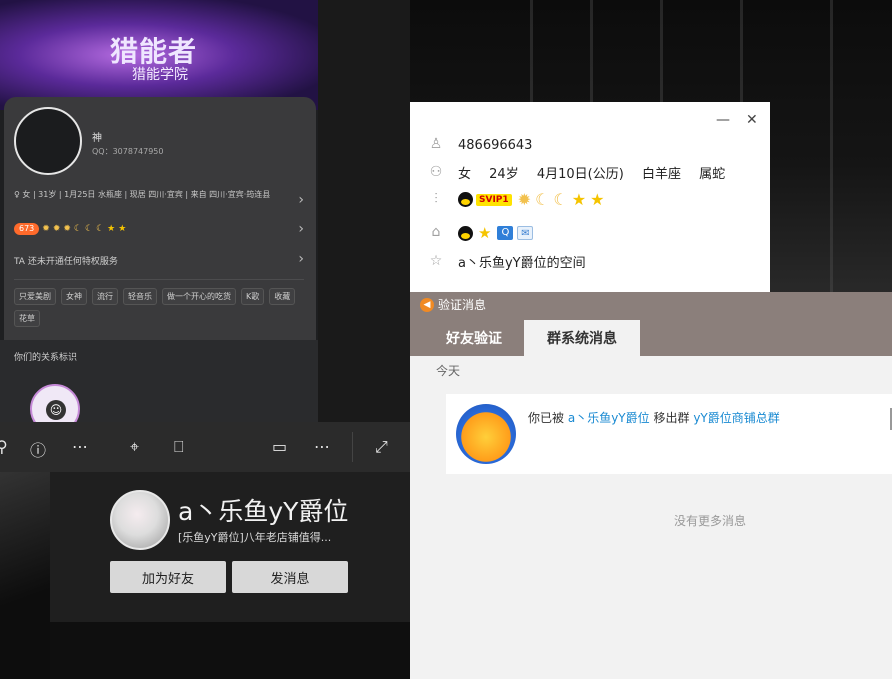  Describe the element at coordinates (515, 199) in the screenshot. I see `level-row: ⫶ SVIP1 ✹ ☾ ☾ ★ ★` at that location.